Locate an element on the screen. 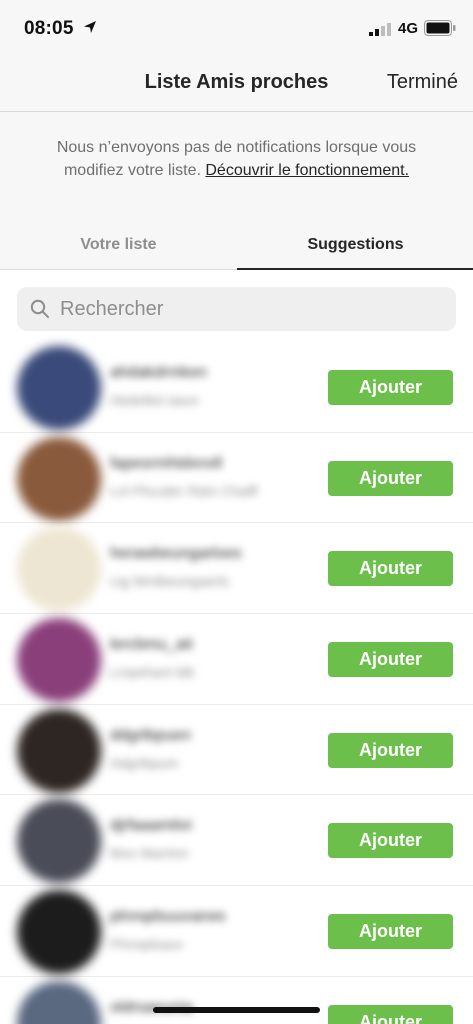 This screenshot has height=1024, width=473. list-item: ahdakdrmken Abdelikd aaun Ajouter is located at coordinates (236, 387).